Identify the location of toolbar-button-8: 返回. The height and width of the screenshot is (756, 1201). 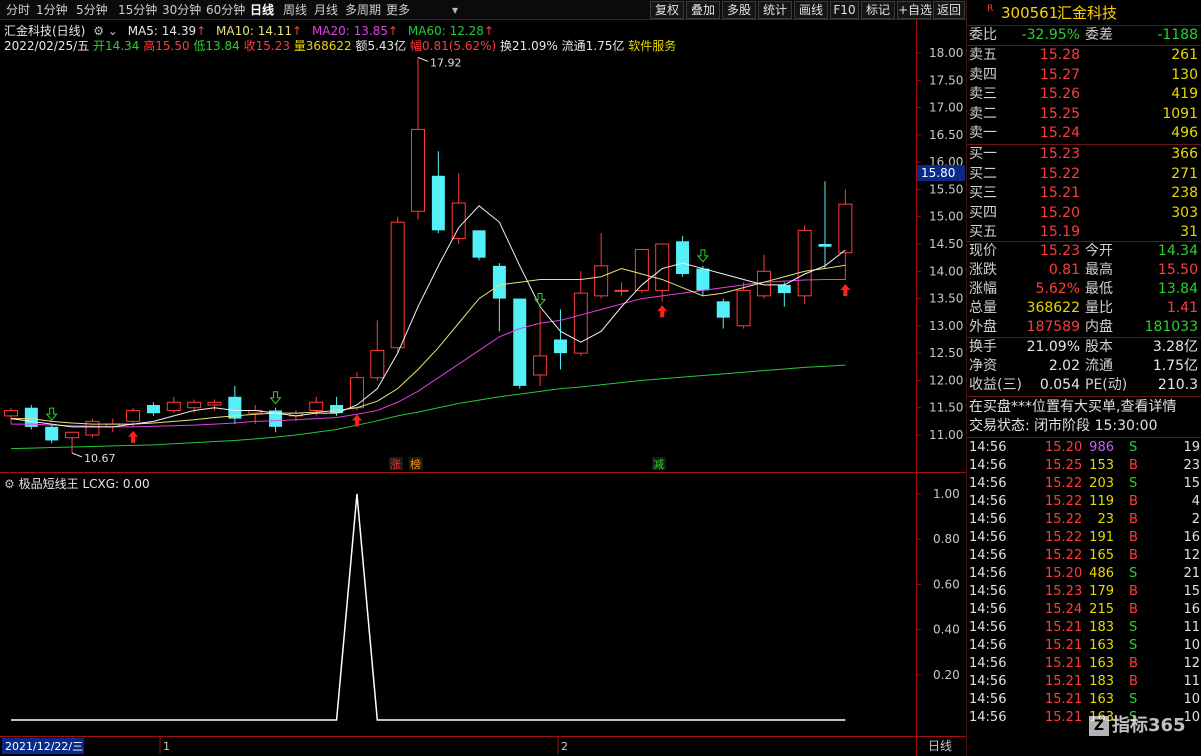
(949, 10).